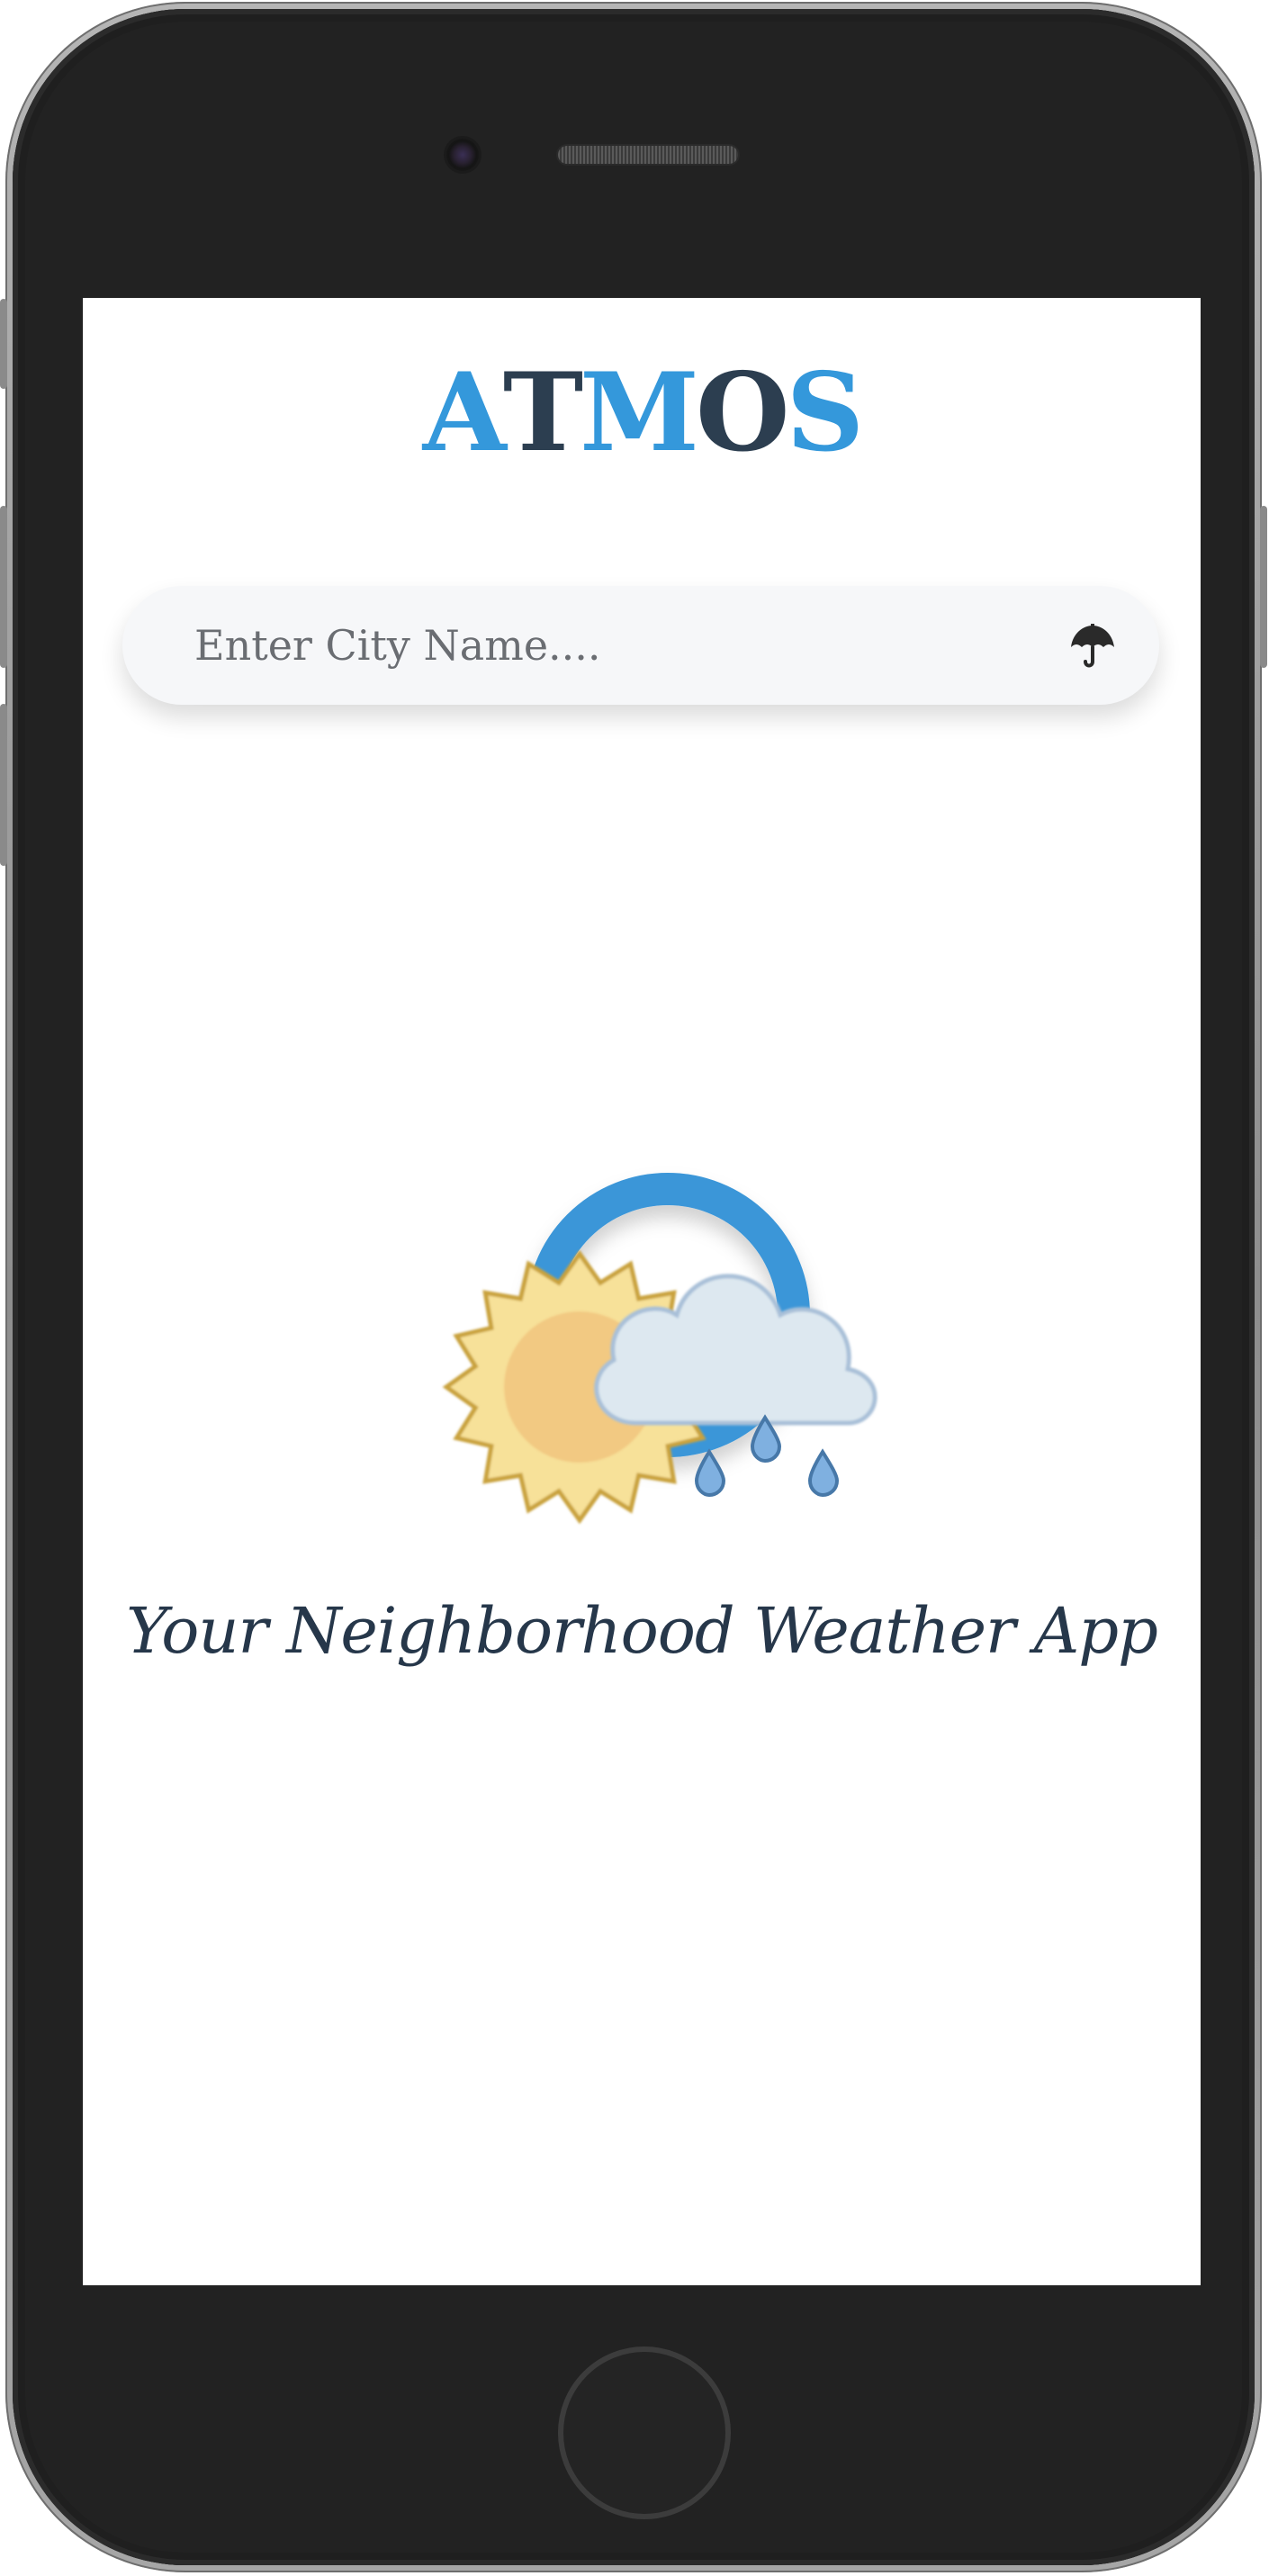 The height and width of the screenshot is (2576, 1269). I want to click on umbrella-icon, so click(1092, 646).